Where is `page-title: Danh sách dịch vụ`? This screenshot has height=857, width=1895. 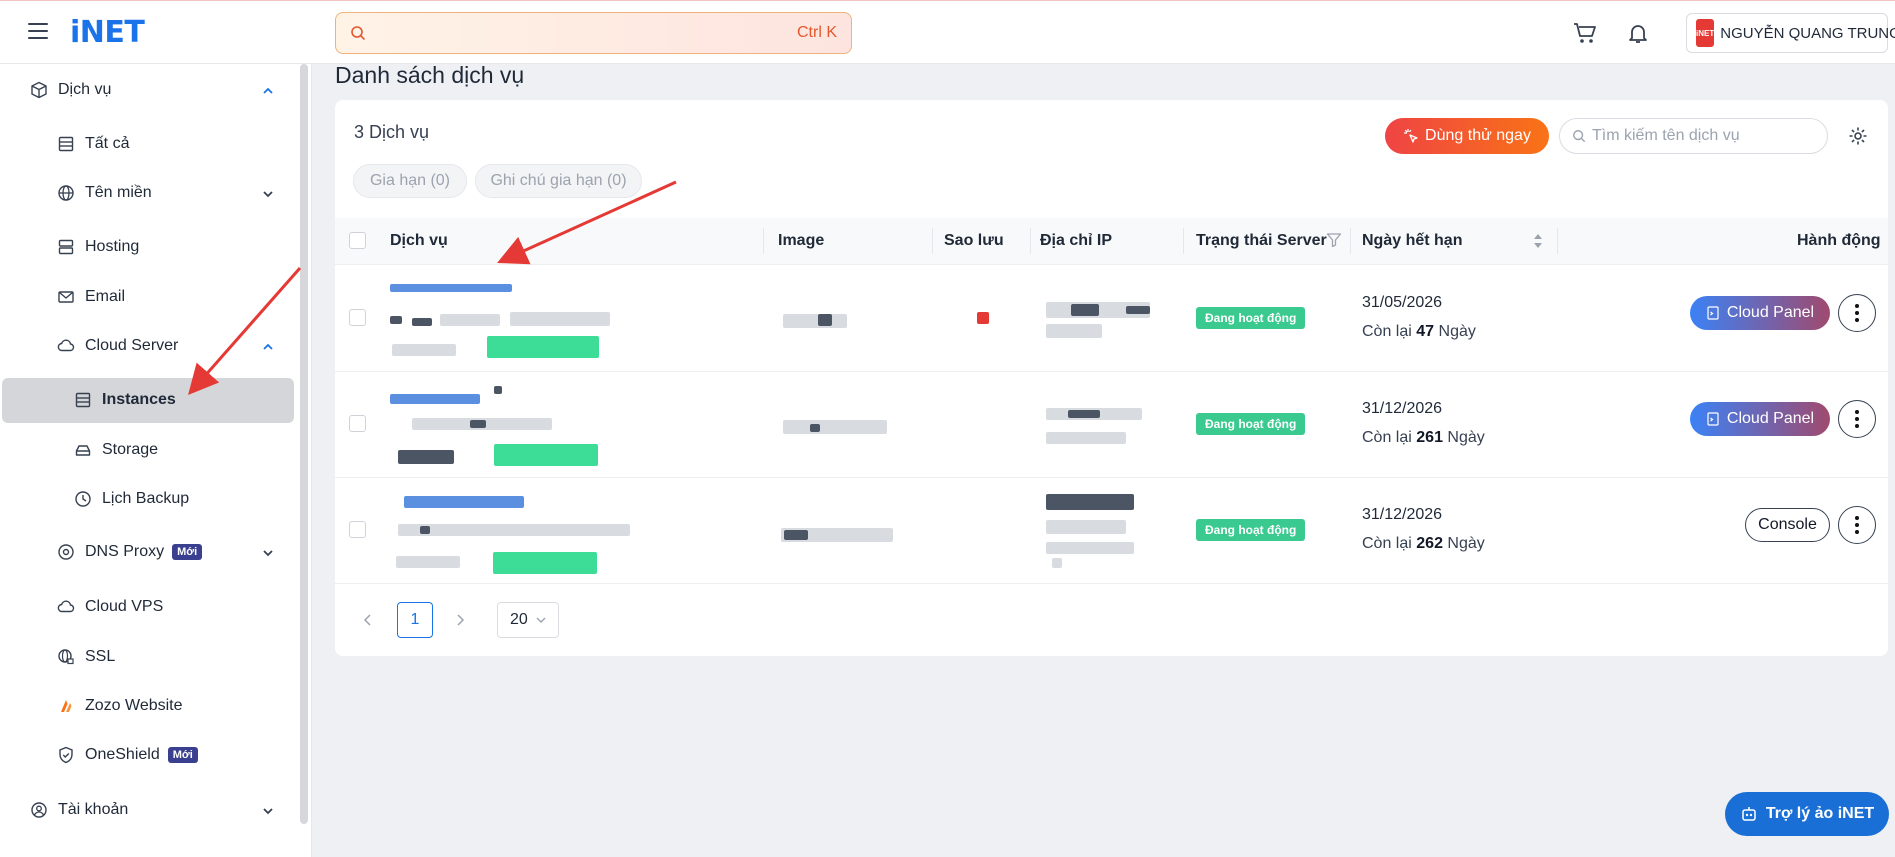 page-title: Danh sách dịch vụ is located at coordinates (430, 75).